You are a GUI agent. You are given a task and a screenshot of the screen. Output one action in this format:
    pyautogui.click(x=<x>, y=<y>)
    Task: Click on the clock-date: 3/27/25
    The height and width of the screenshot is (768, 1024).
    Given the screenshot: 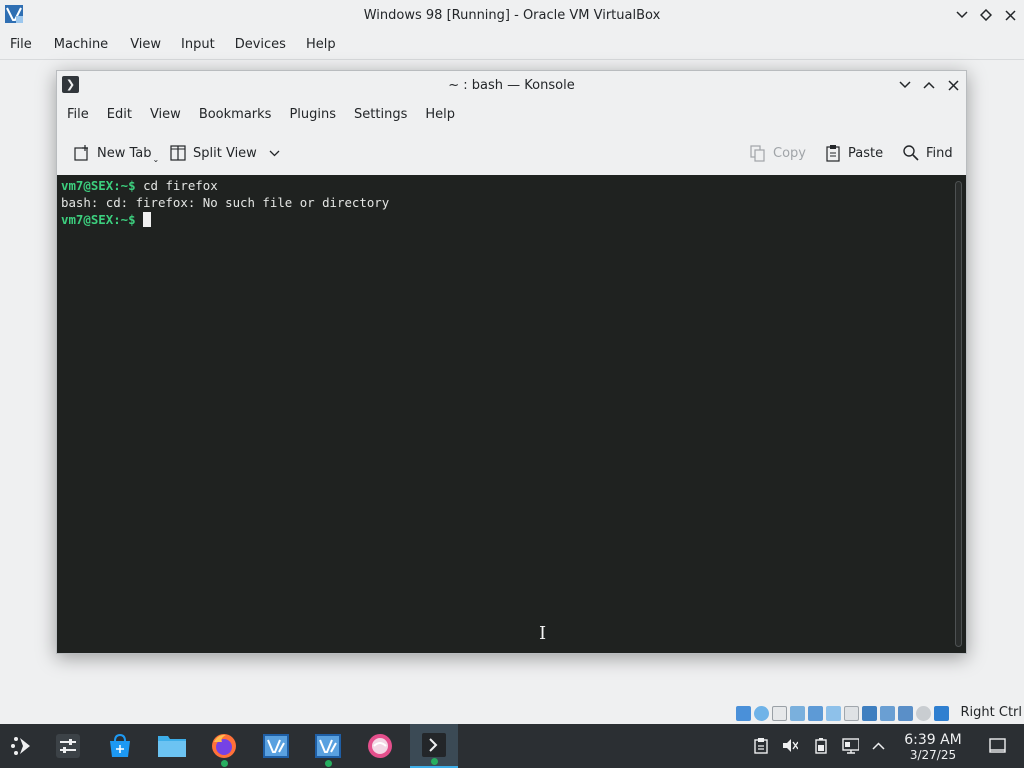 What is the action you would take?
    pyautogui.click(x=933, y=755)
    